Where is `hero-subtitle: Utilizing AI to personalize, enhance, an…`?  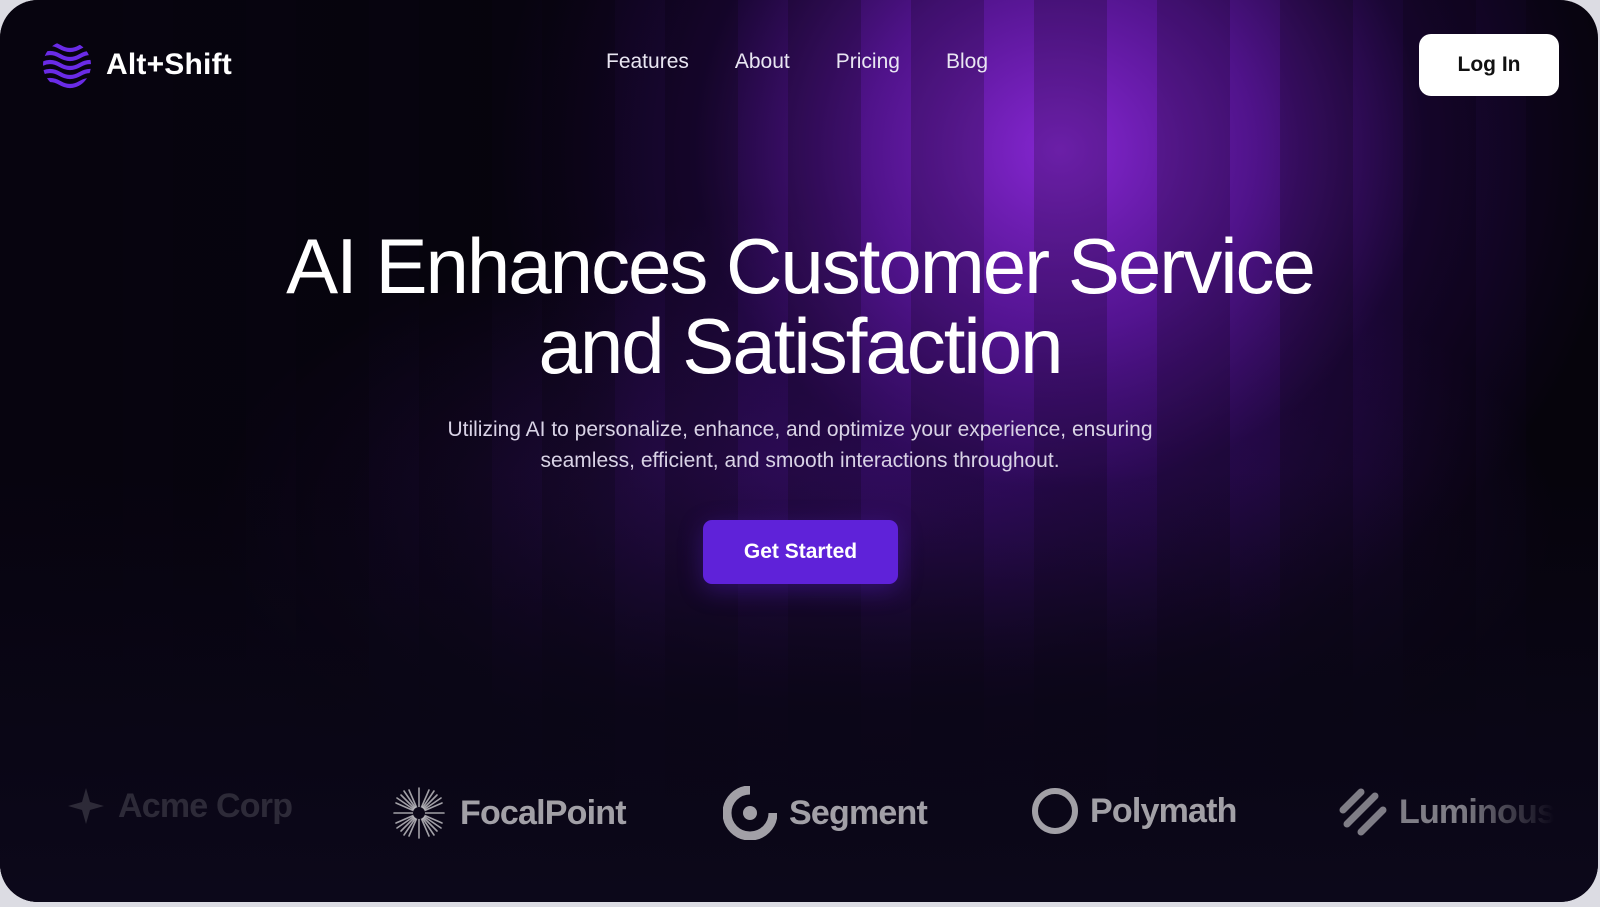 hero-subtitle: Utilizing AI to personalize, enhance, an… is located at coordinates (799, 445).